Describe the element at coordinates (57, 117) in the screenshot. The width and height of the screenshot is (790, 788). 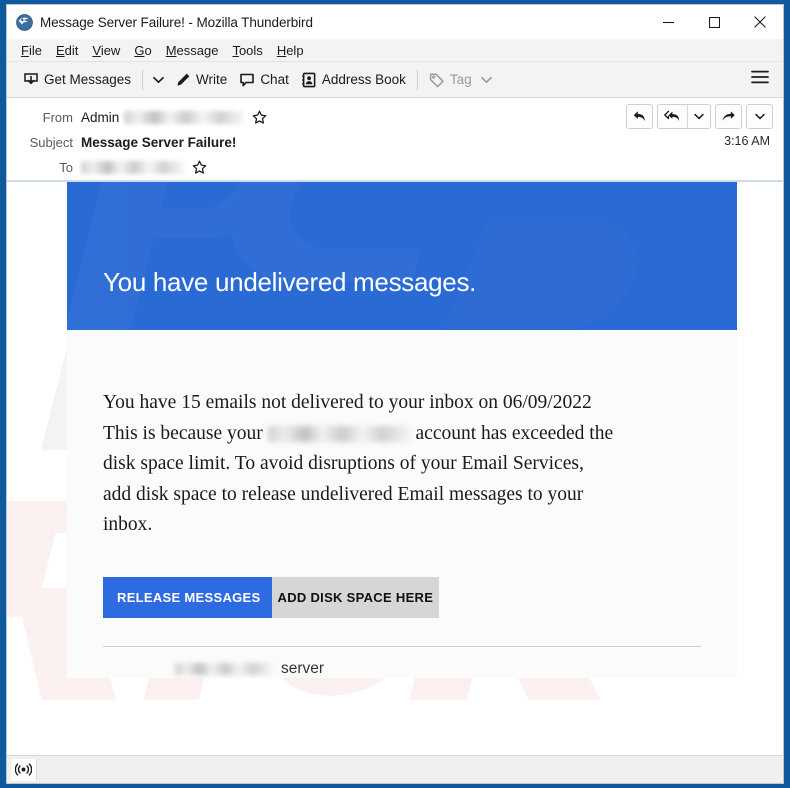
I see `from-label: From` at that location.